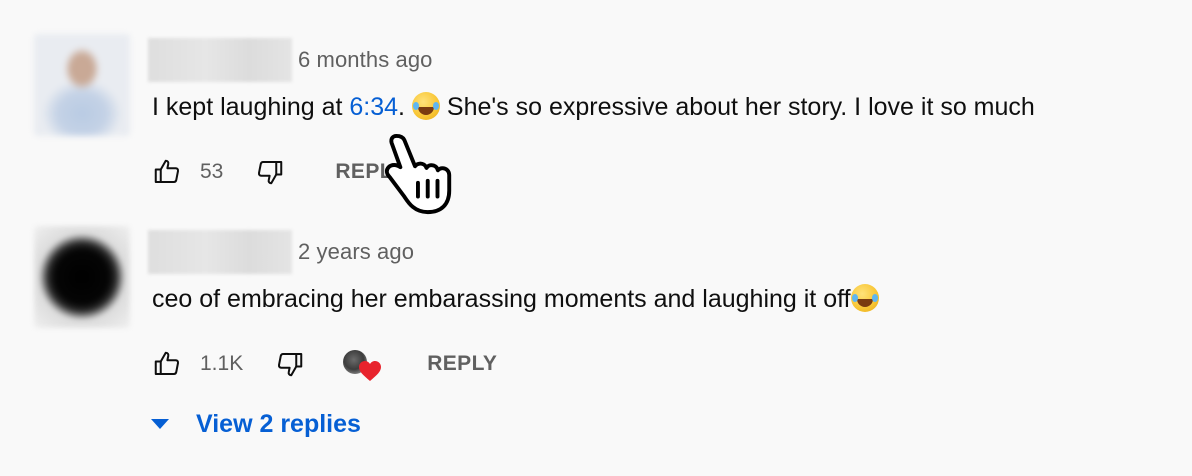  I want to click on comment-actions: 53 REPLY, so click(278, 172).